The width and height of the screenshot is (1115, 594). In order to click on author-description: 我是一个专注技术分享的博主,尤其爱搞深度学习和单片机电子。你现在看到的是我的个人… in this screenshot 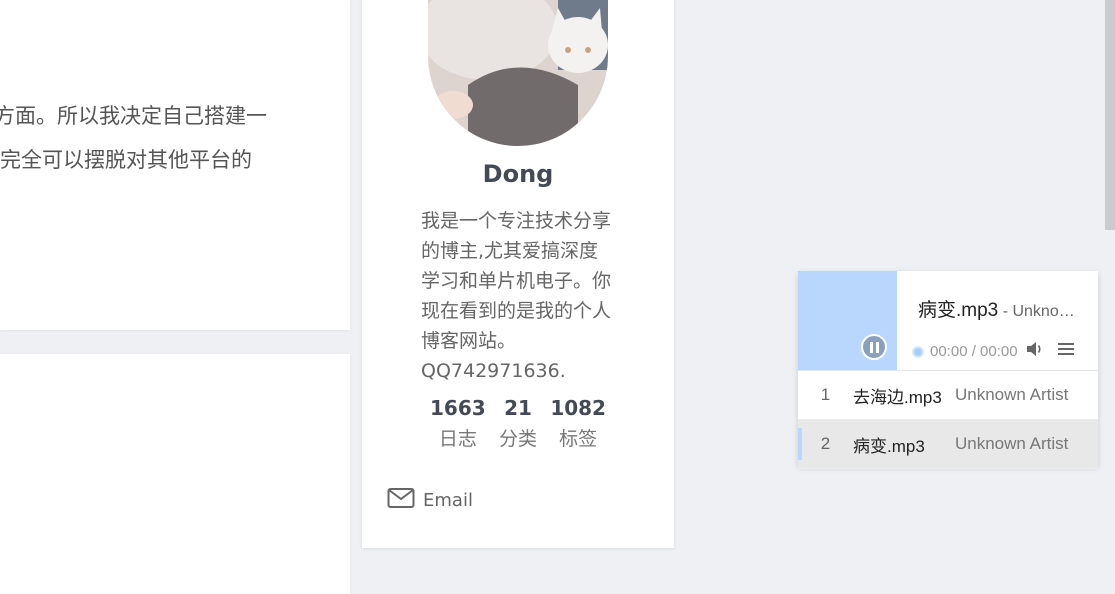, I will do `click(516, 296)`.